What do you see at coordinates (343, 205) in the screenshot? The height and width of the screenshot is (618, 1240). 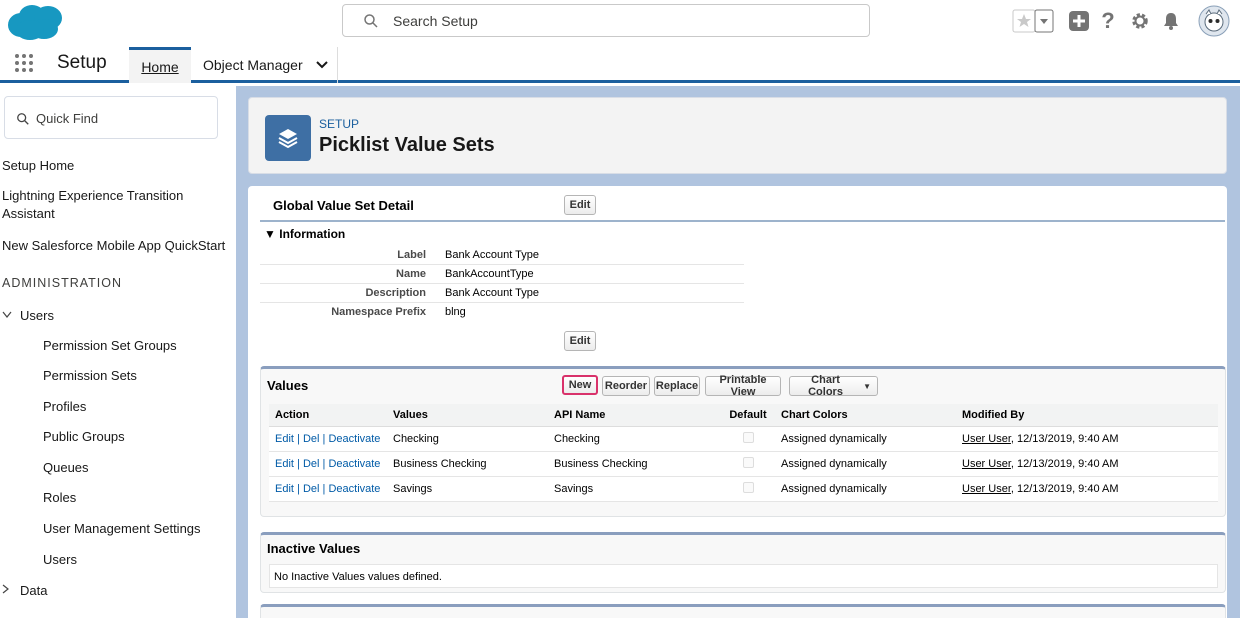 I see `detail-section-title: Global Value Set Detail` at bounding box center [343, 205].